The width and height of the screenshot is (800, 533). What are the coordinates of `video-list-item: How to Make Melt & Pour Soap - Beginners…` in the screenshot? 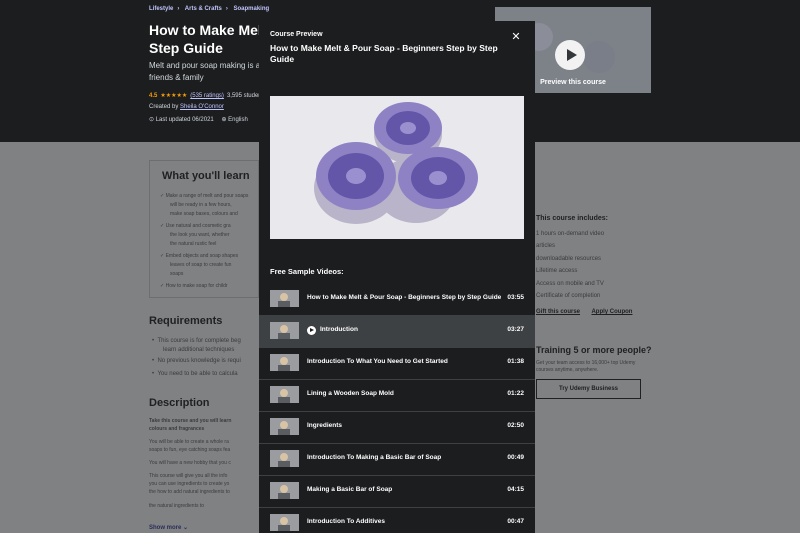 It's located at (397, 299).